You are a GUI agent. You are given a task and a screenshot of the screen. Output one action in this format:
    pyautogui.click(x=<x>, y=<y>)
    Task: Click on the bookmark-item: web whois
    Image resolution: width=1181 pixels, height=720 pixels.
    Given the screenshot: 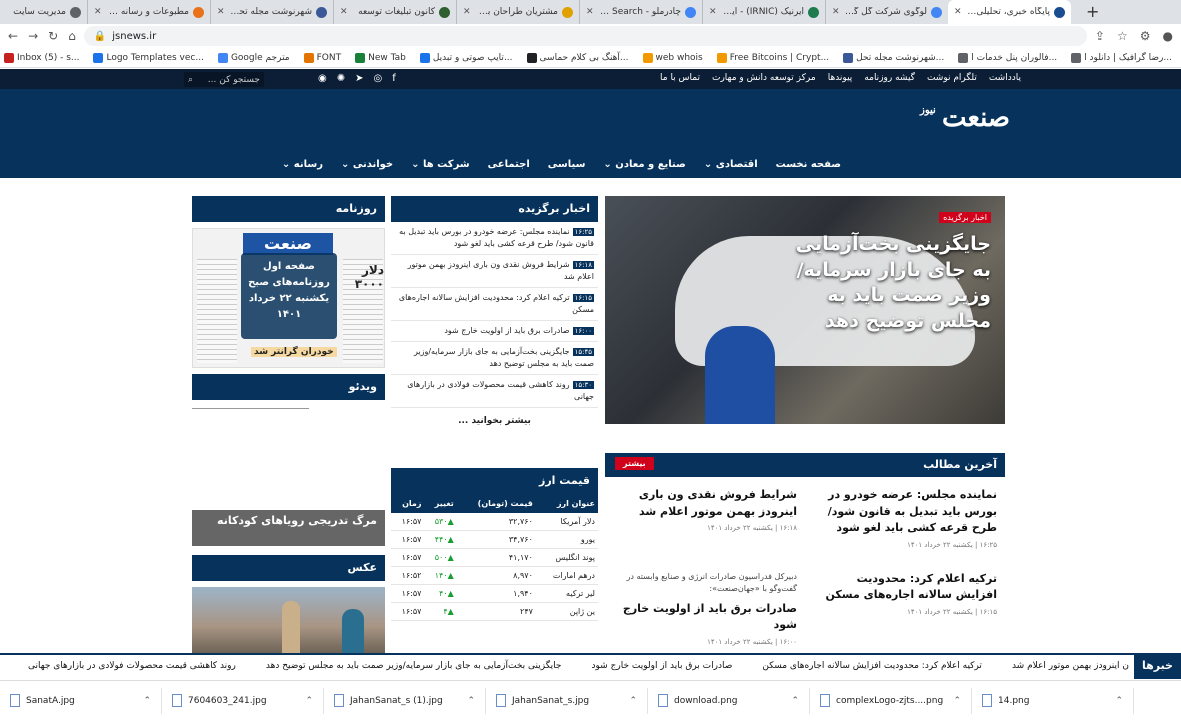 What is the action you would take?
    pyautogui.click(x=672, y=57)
    